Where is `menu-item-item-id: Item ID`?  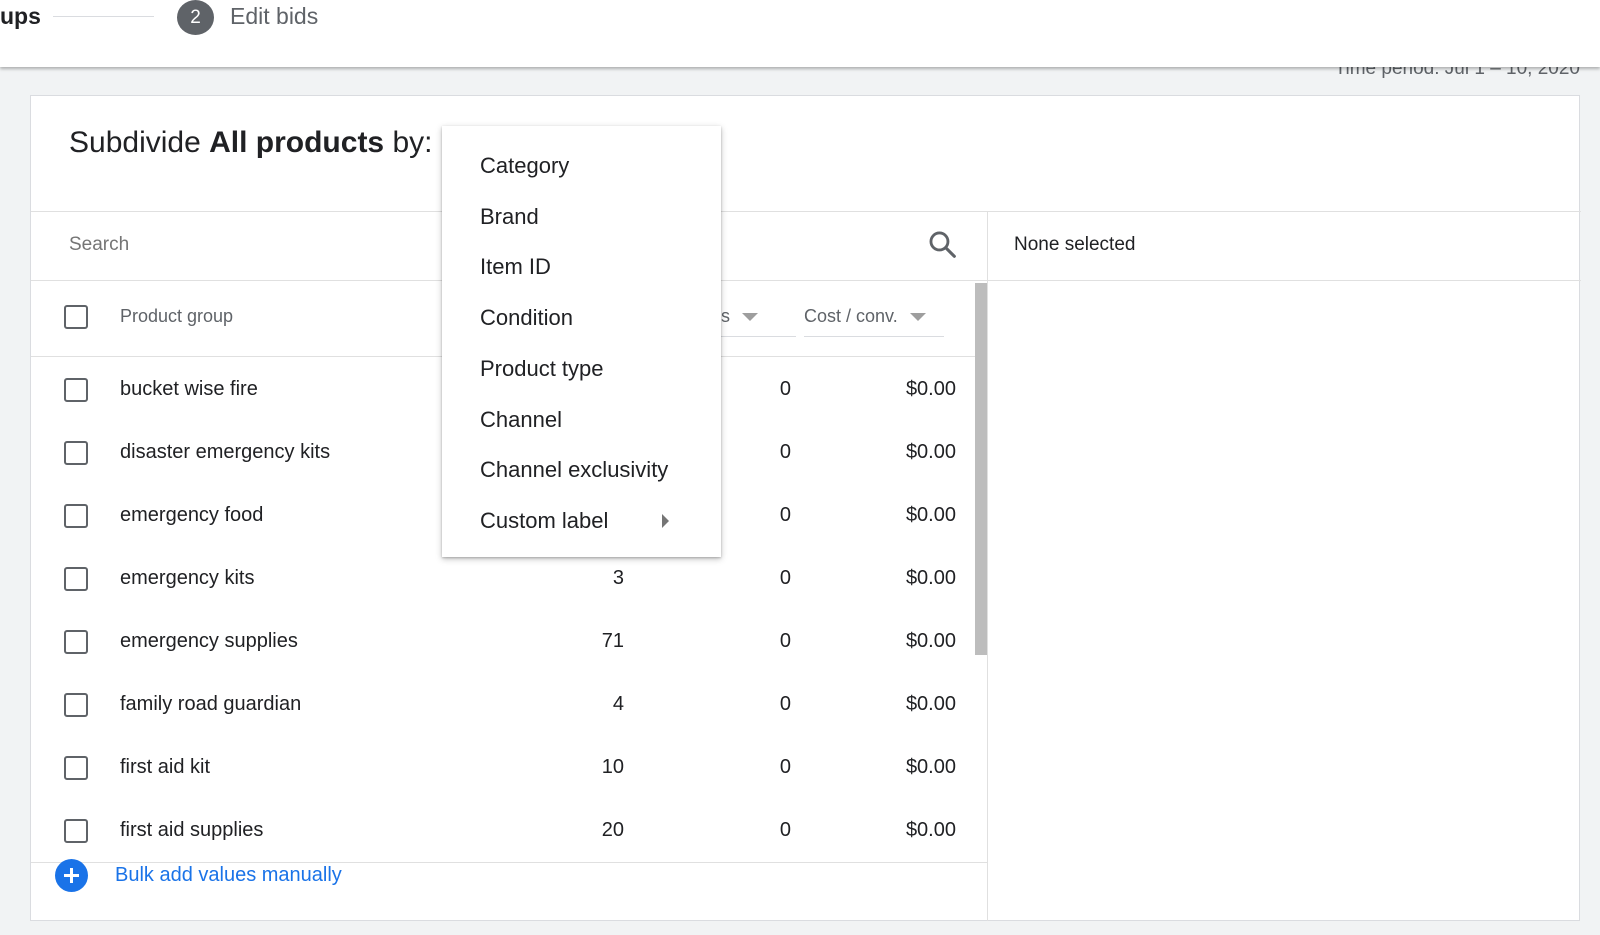 menu-item-item-id: Item ID is located at coordinates (581, 266).